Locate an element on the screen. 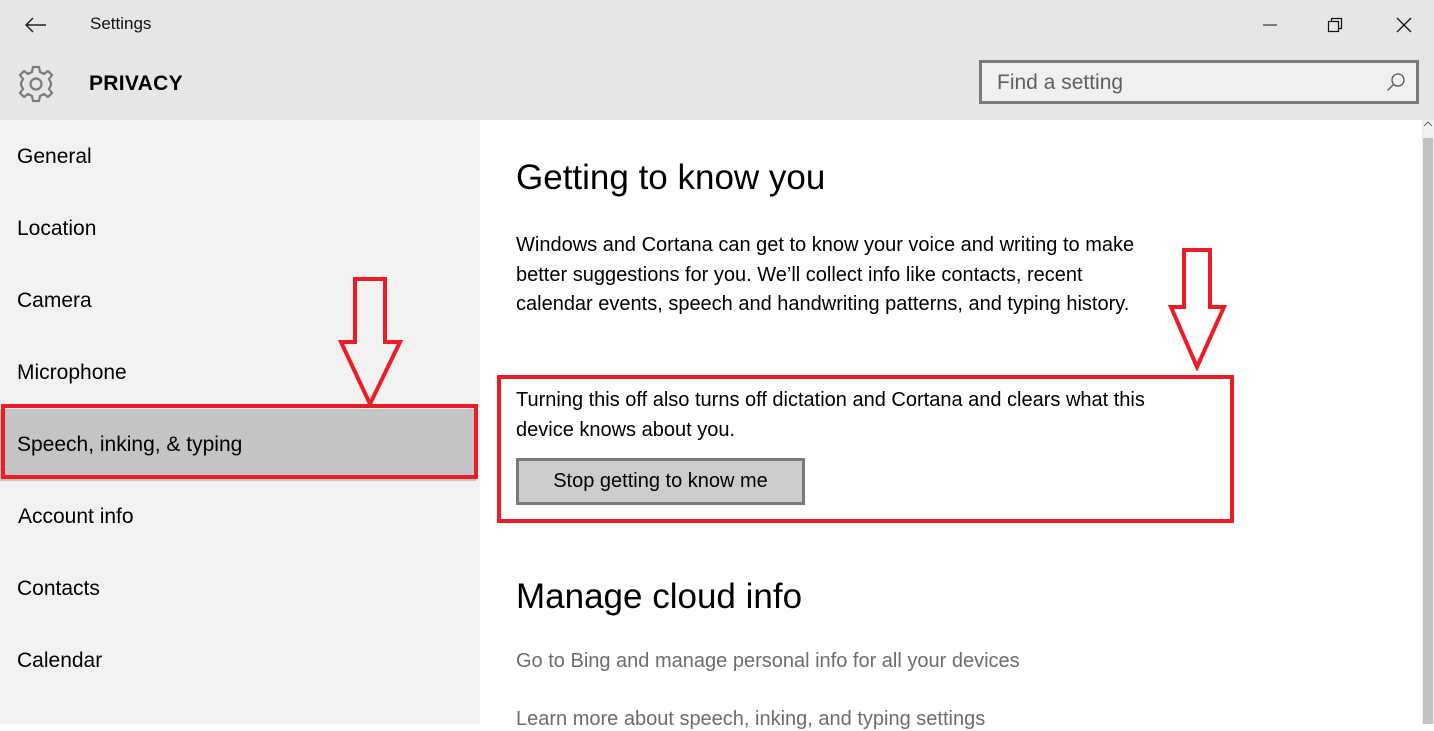 Image resolution: width=1434 pixels, height=731 pixels. sidebar-item-account-info: Account info is located at coordinates (238, 517).